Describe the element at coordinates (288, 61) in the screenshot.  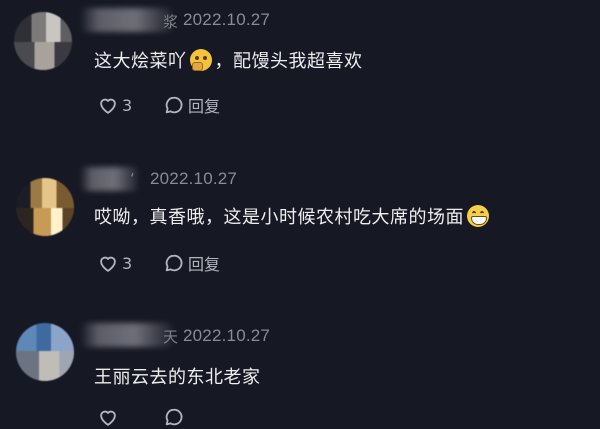
I see `comment-text-part: ，配馒头我超喜欢` at that location.